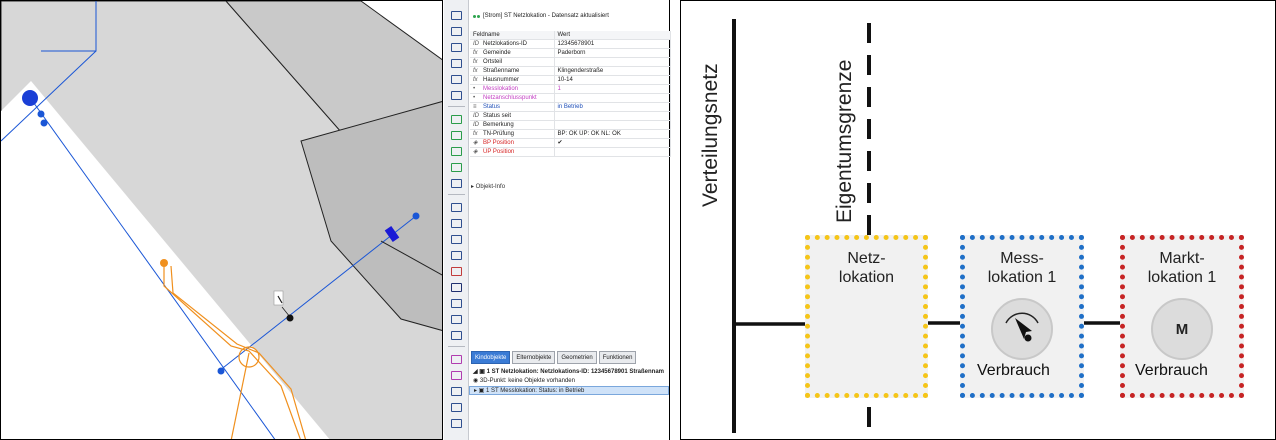  I want to click on attribute-name-cell: ID Status seit, so click(512, 116).